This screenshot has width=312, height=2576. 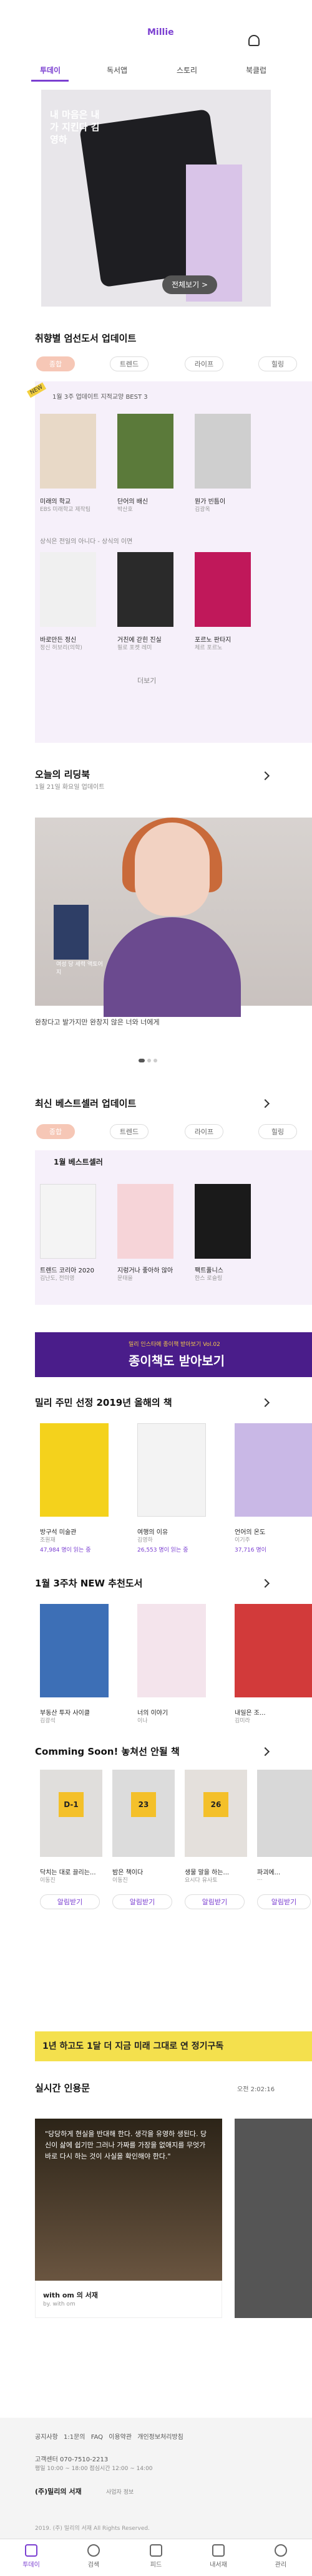 What do you see at coordinates (174, 2046) in the screenshot?
I see `subscription-promo: 1년 하고도 1달 더 지금 미래 그대로 연 정기구독` at bounding box center [174, 2046].